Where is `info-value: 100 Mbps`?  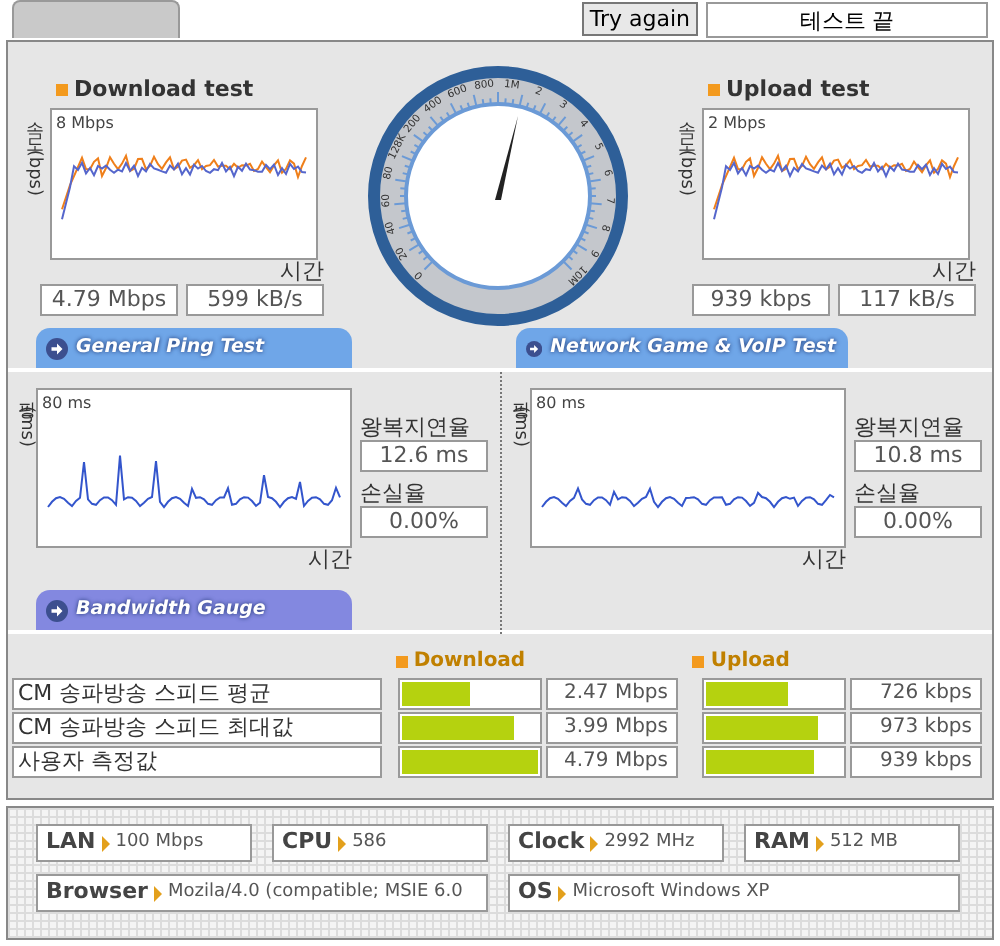
info-value: 100 Mbps is located at coordinates (159, 842).